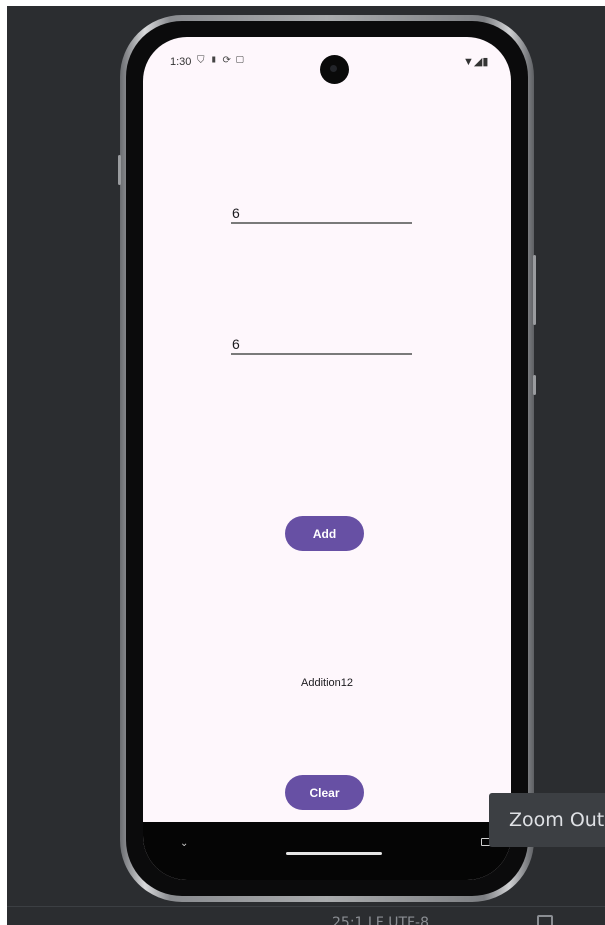 The image size is (605, 925). What do you see at coordinates (327, 683) in the screenshot?
I see `result-text: Addition12` at bounding box center [327, 683].